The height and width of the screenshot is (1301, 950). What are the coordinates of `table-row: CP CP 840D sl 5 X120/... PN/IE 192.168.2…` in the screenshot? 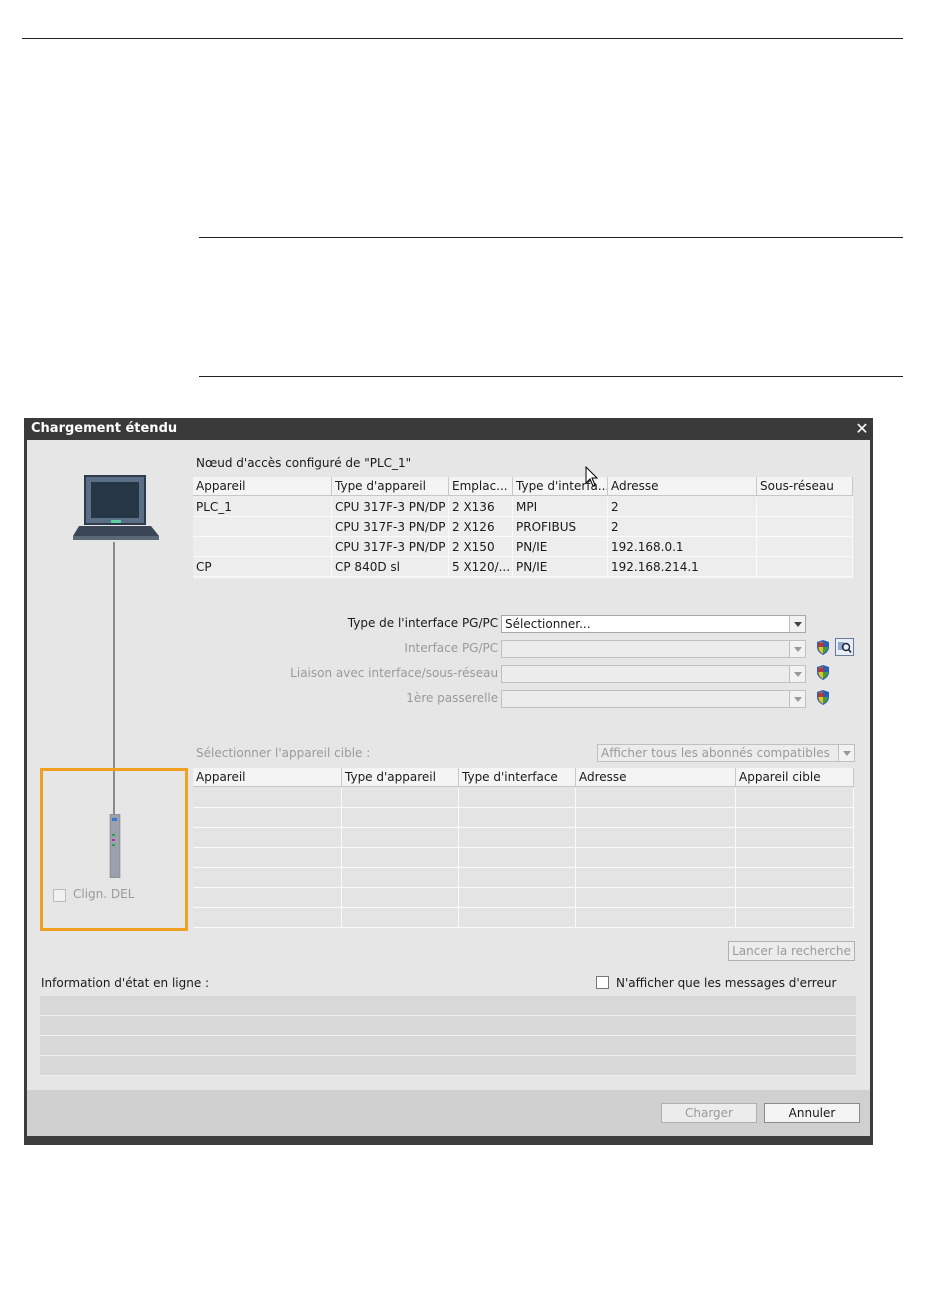 It's located at (523, 567).